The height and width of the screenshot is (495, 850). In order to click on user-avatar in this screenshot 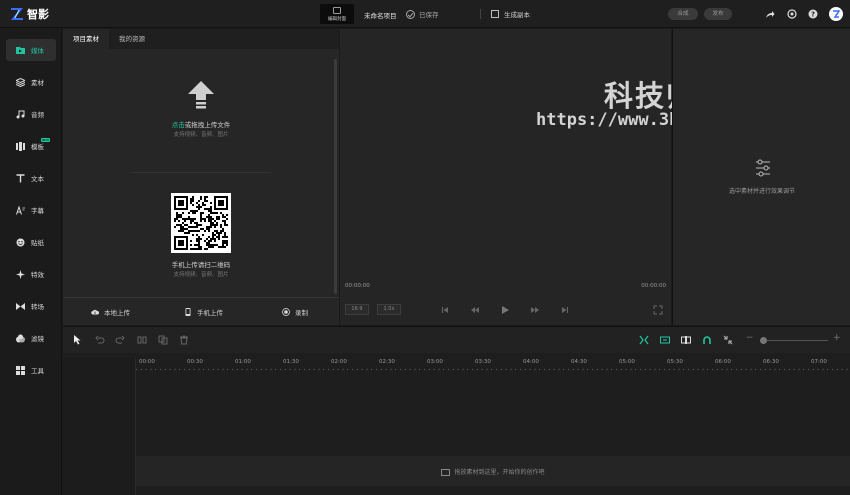, I will do `click(836, 14)`.